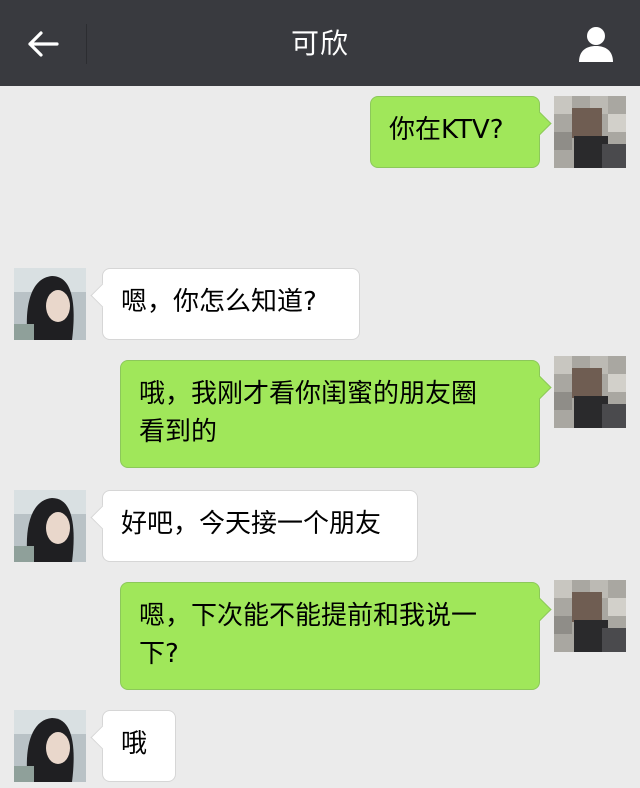 The height and width of the screenshot is (788, 640). Describe the element at coordinates (330, 414) in the screenshot. I see `message-bubble-sent: 哦，我刚才看你闺蜜的朋友圈 看到的` at that location.